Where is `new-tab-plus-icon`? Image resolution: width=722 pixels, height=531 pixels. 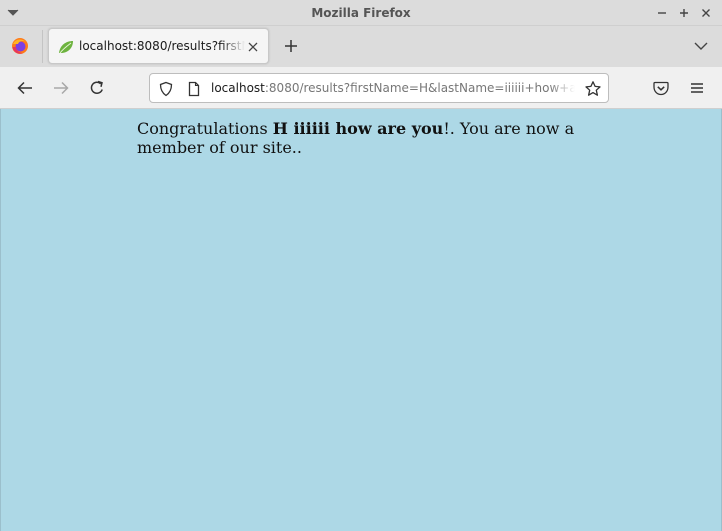 new-tab-plus-icon is located at coordinates (291, 46).